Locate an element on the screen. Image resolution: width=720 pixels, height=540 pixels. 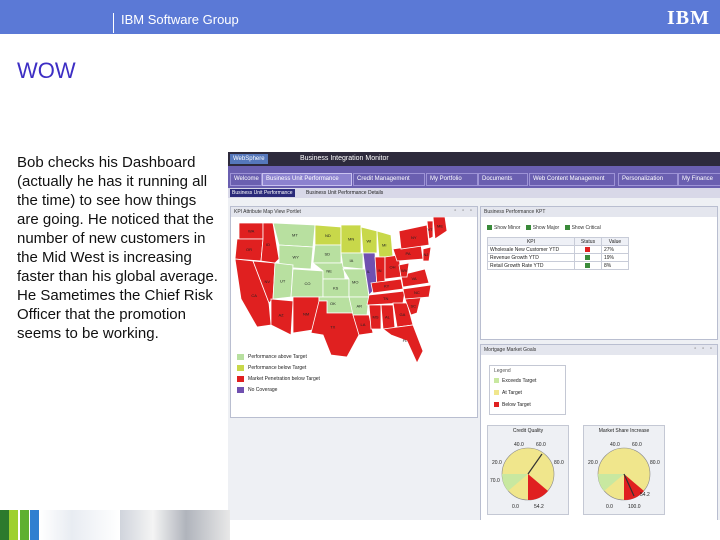
legend-swatch-at is located at coordinates (496, 393).